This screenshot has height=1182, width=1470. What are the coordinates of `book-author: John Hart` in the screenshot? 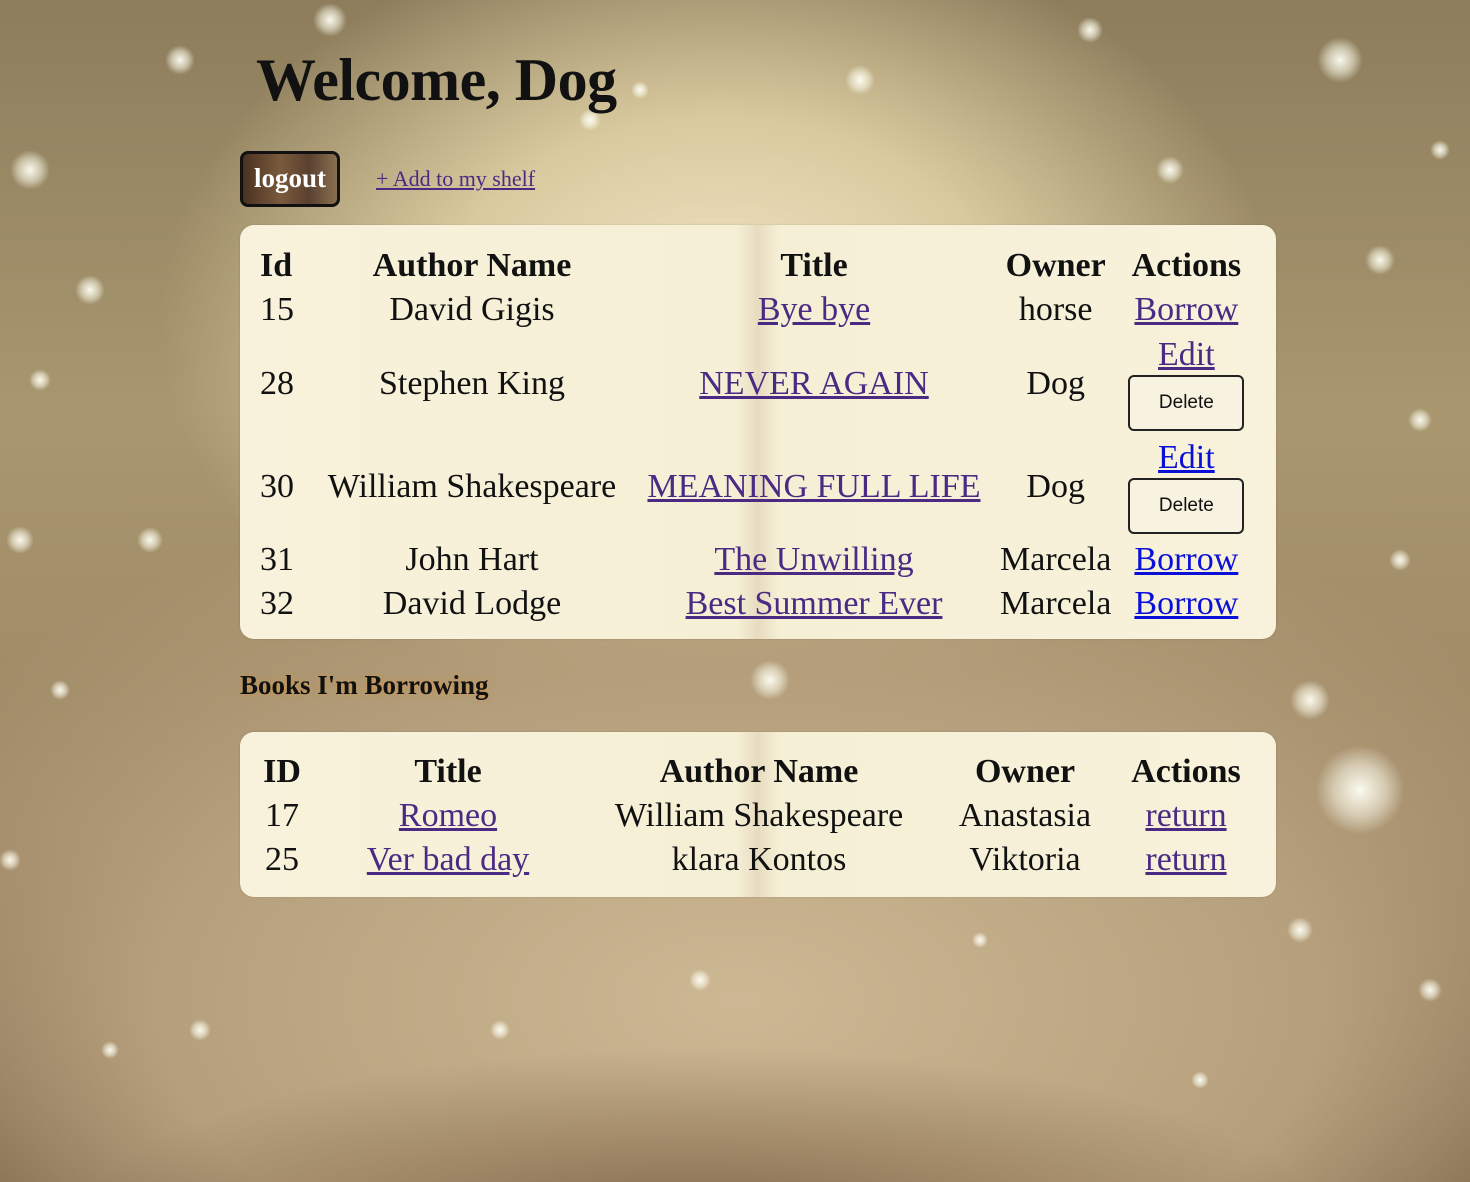 It's located at (472, 559).